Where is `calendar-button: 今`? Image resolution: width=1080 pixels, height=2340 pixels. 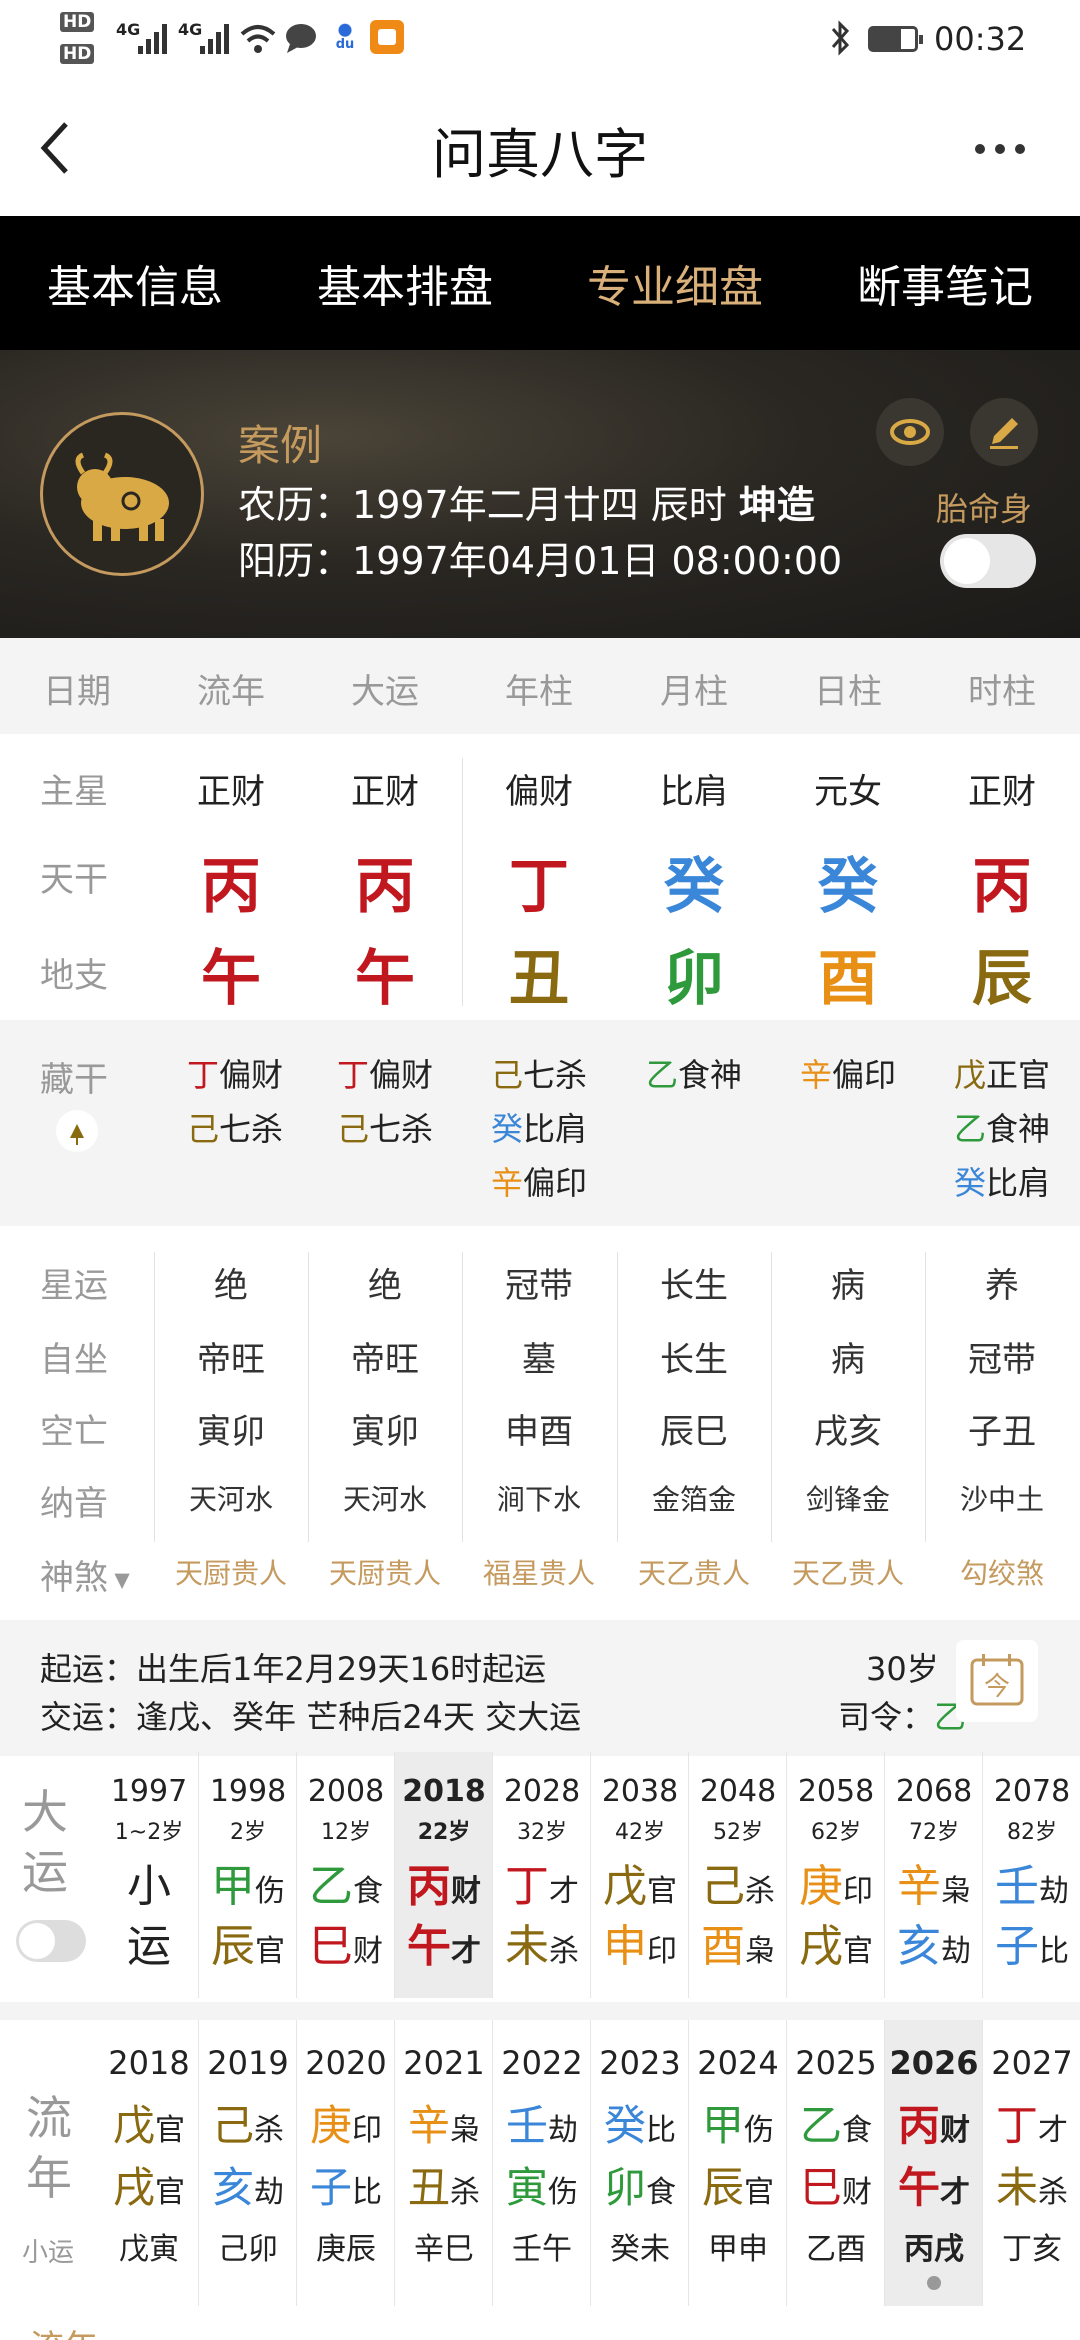 calendar-button: 今 is located at coordinates (997, 1681).